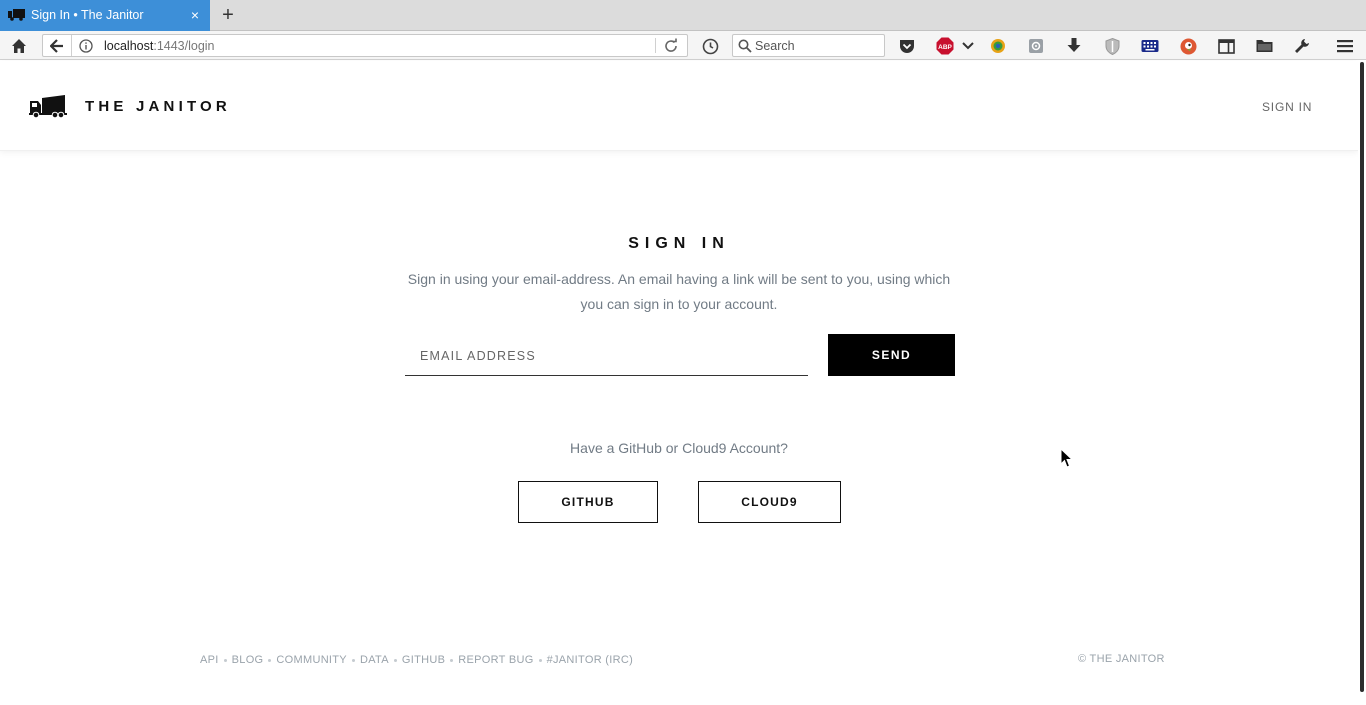  Describe the element at coordinates (1188, 46) in the screenshot. I see `duckduckgo-icon` at that location.